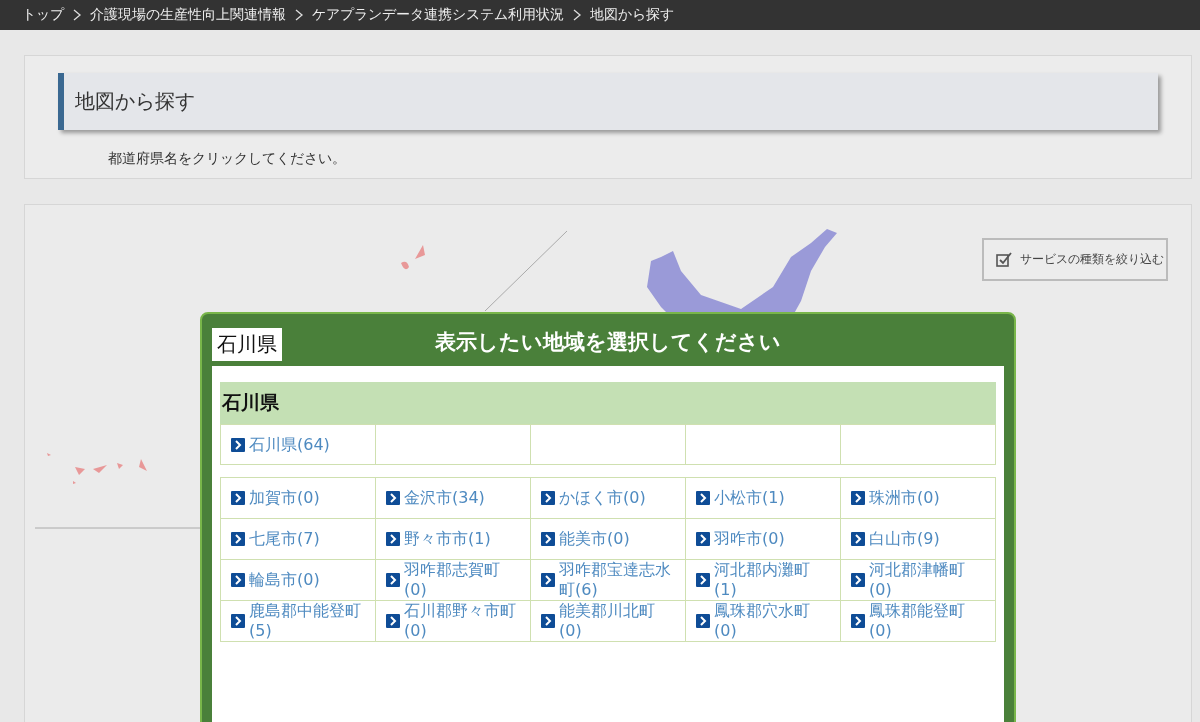 The image size is (1200, 722). What do you see at coordinates (617, 580) in the screenshot?
I see `region-link: 羽咋郡宝達志水町(6)` at bounding box center [617, 580].